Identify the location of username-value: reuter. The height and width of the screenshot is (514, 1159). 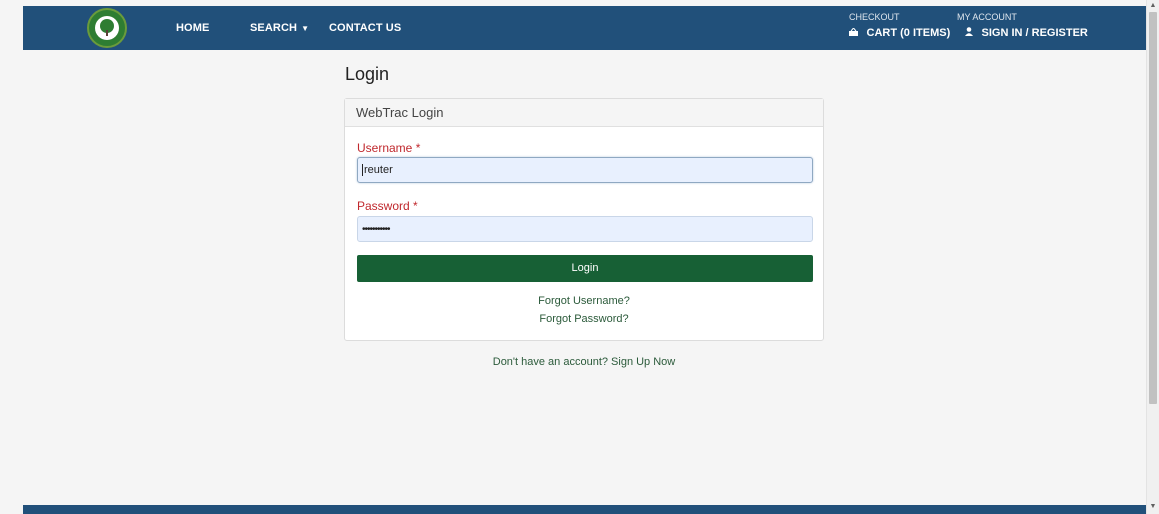
(378, 170).